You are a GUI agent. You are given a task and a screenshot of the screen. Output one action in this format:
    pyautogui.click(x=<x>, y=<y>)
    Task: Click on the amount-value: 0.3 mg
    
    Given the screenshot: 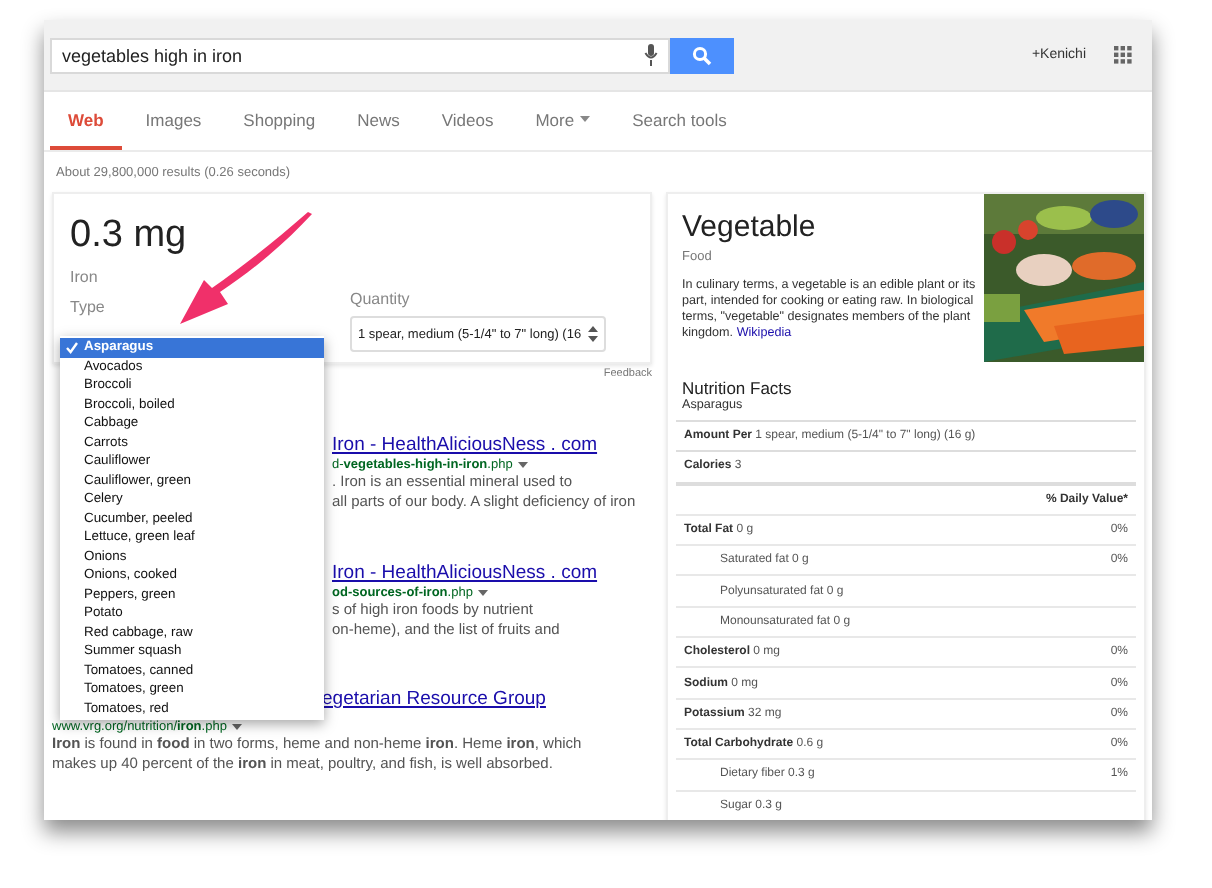 What is the action you would take?
    pyautogui.click(x=129, y=236)
    